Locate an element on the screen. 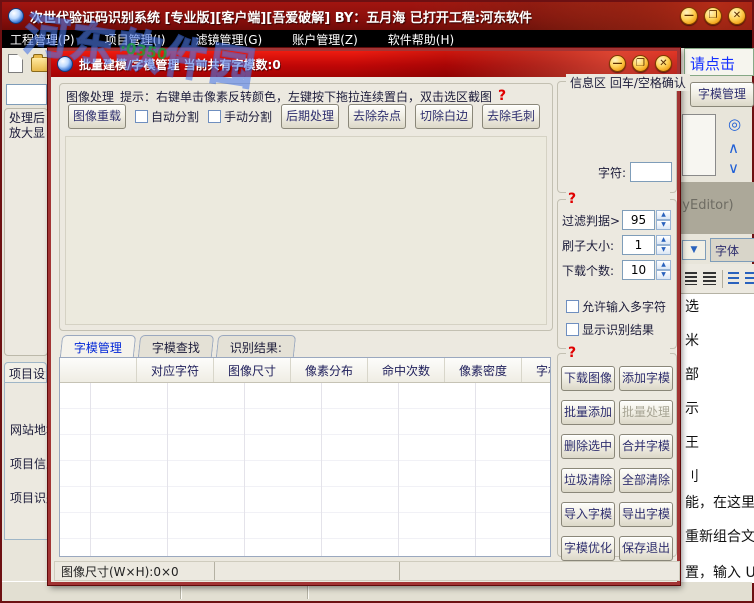 The height and width of the screenshot is (603, 754). char-input is located at coordinates (651, 172).